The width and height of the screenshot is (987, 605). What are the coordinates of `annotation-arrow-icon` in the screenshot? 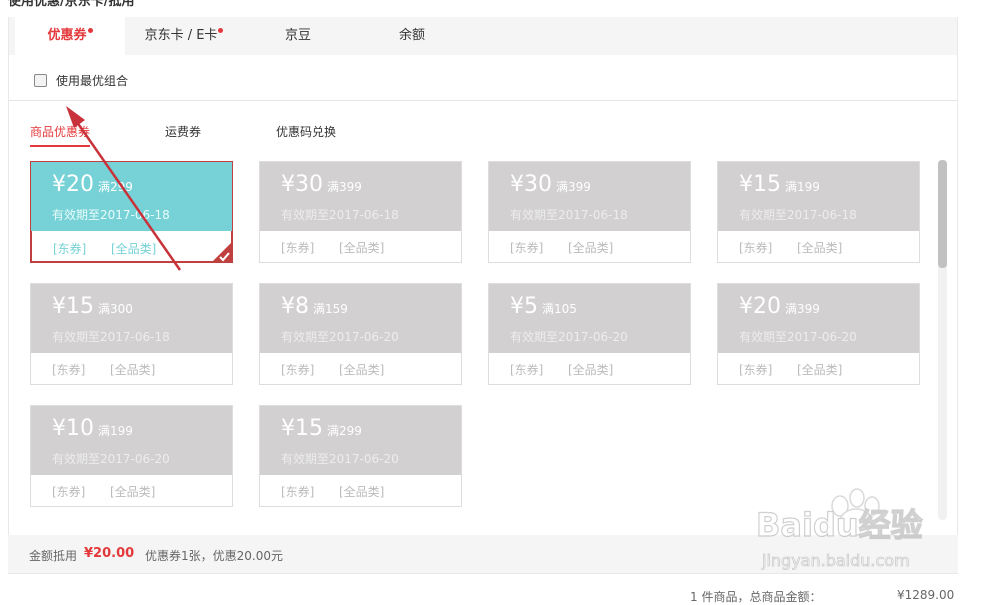 It's located at (124, 188).